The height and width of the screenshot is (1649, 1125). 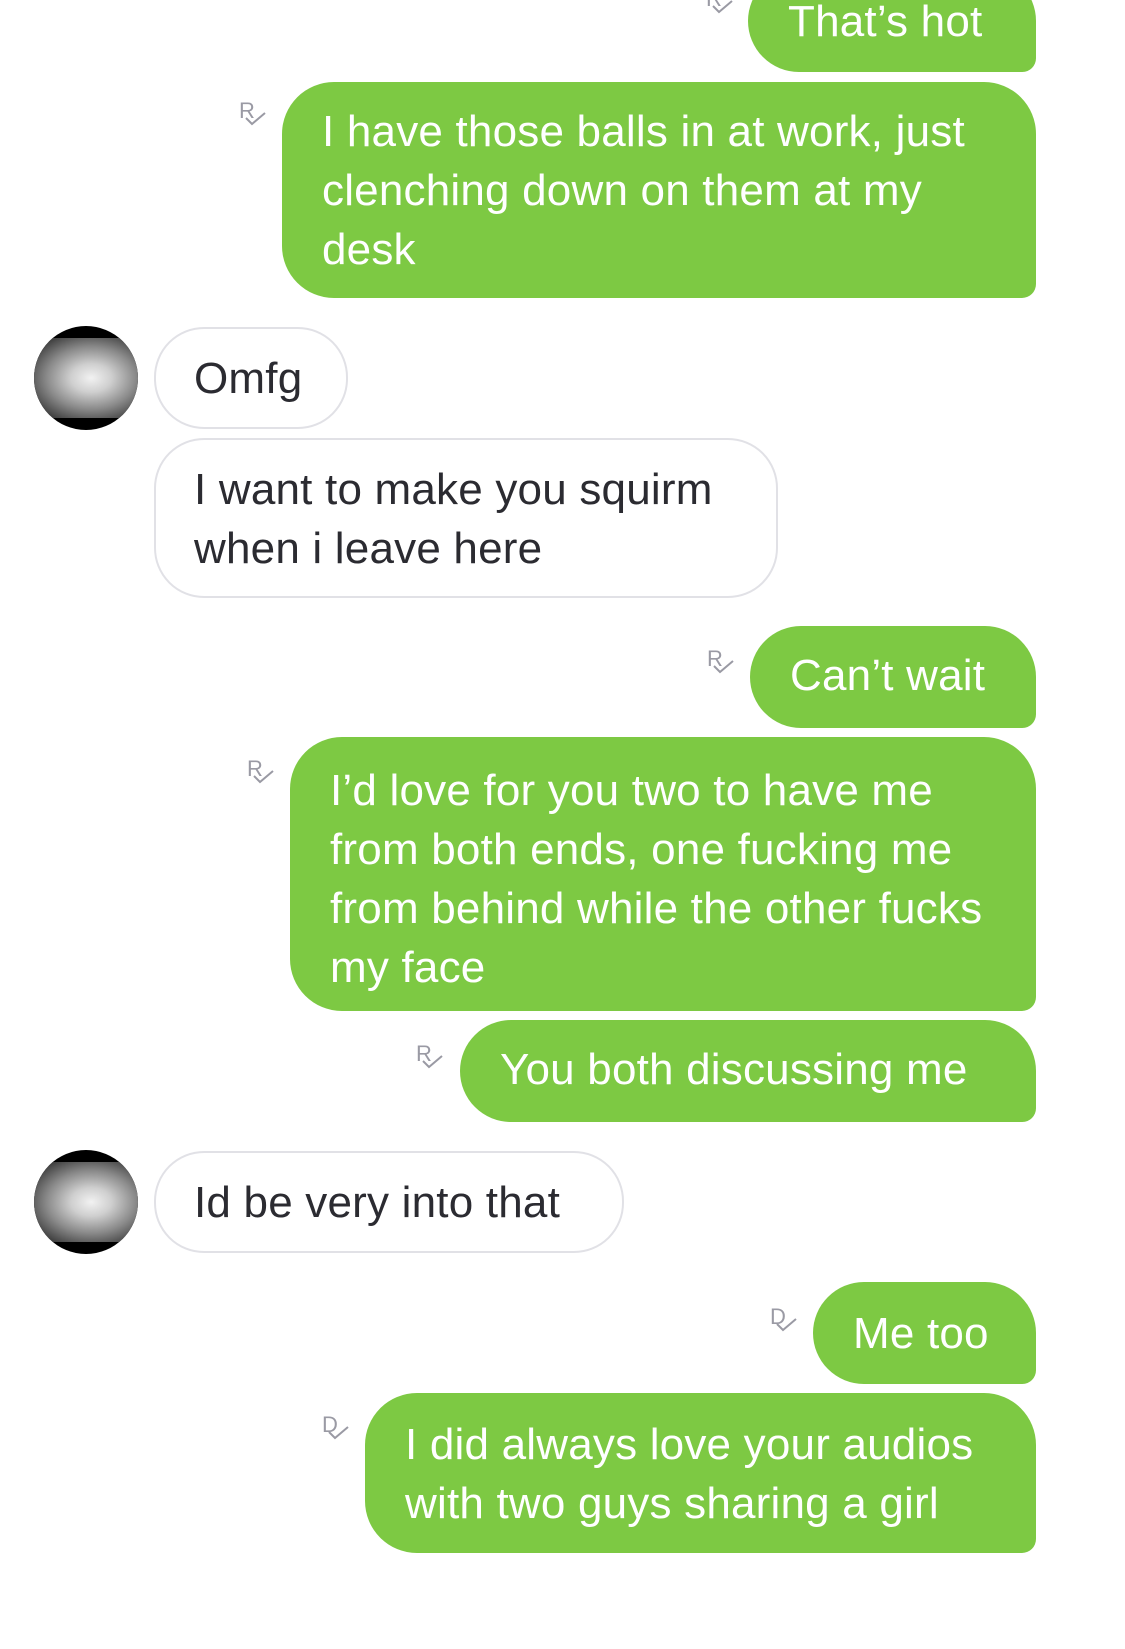 What do you see at coordinates (921, 1333) in the screenshot?
I see `message-text: Me too` at bounding box center [921, 1333].